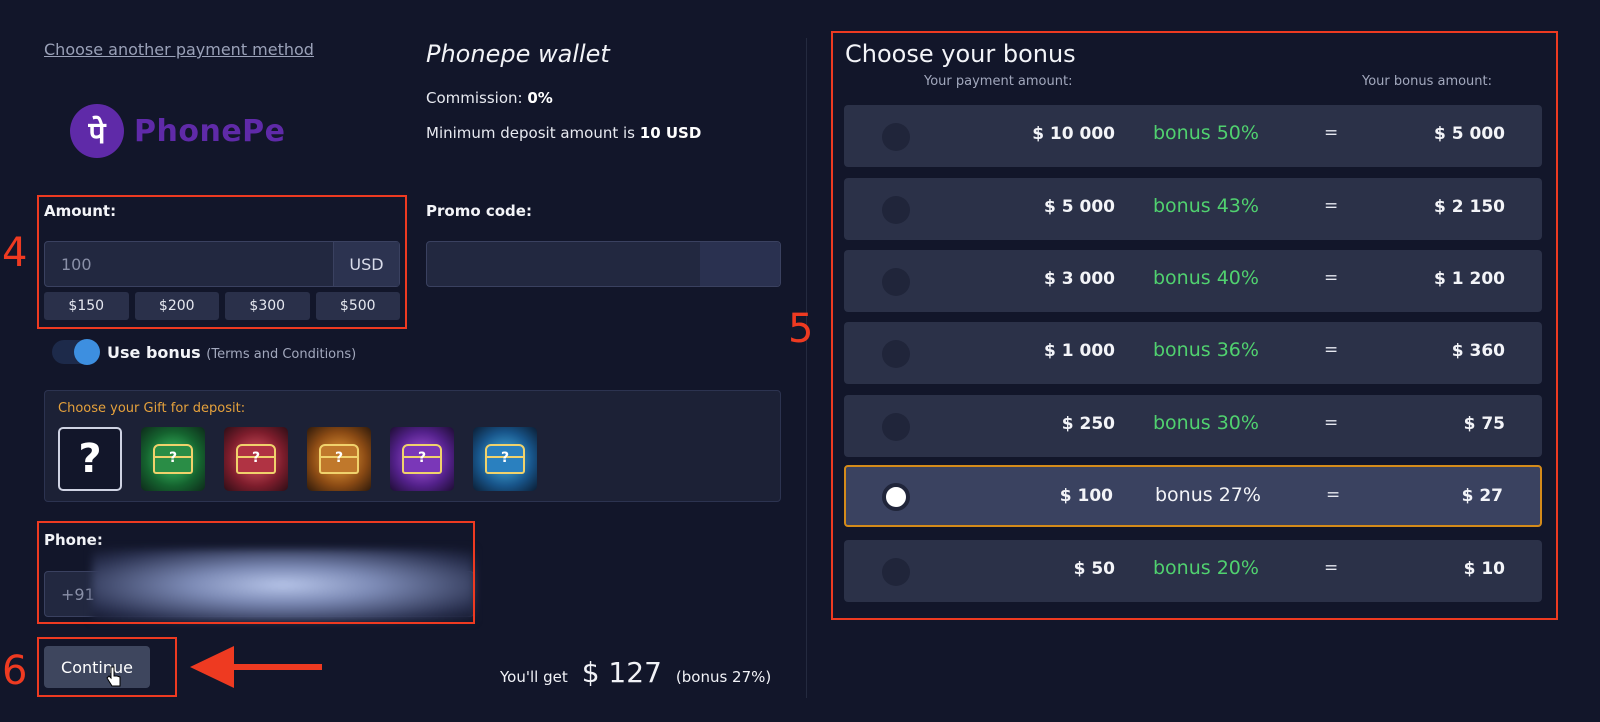 The image size is (1600, 722). I want to click on promo-code-text, so click(563, 264).